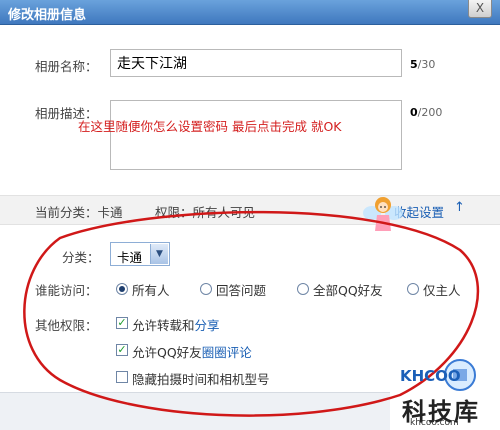  I want to click on watermark-logo-text: KHCOO, so click(430, 376).